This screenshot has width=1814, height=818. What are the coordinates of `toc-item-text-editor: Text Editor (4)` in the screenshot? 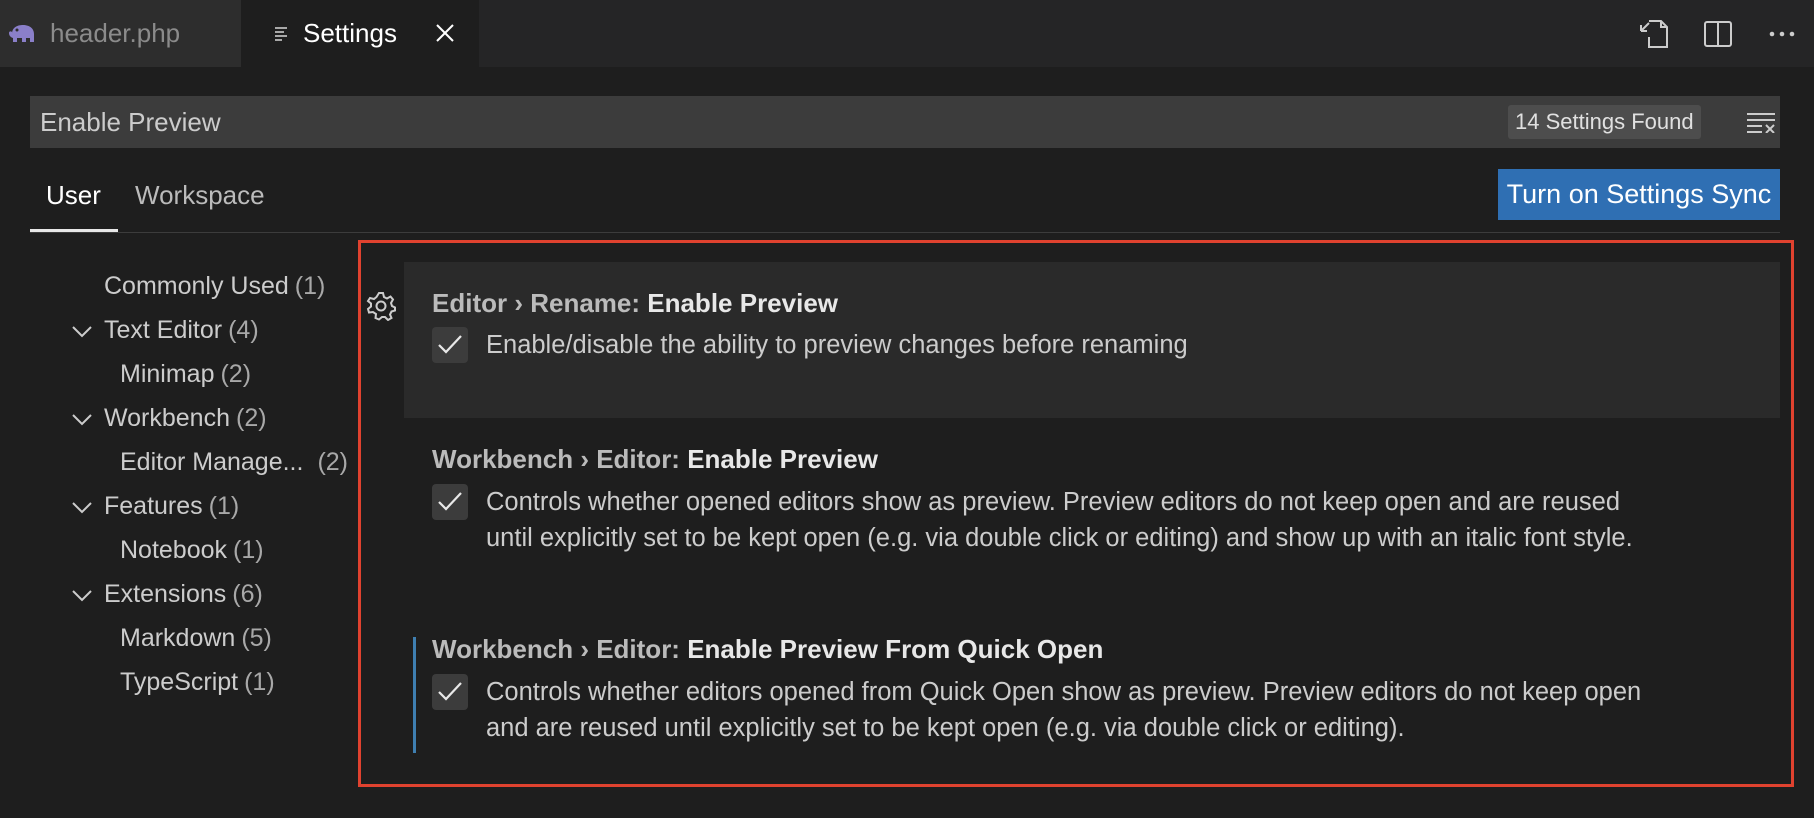 It's located at (181, 330).